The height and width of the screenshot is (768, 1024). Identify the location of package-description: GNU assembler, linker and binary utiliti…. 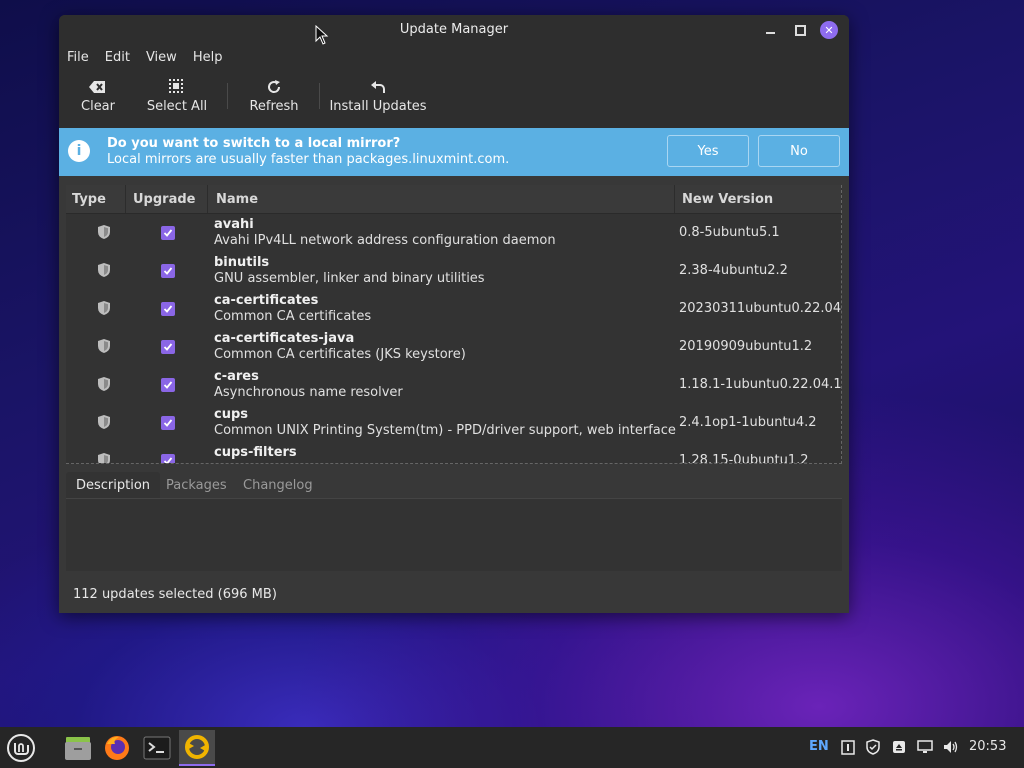
(349, 278).